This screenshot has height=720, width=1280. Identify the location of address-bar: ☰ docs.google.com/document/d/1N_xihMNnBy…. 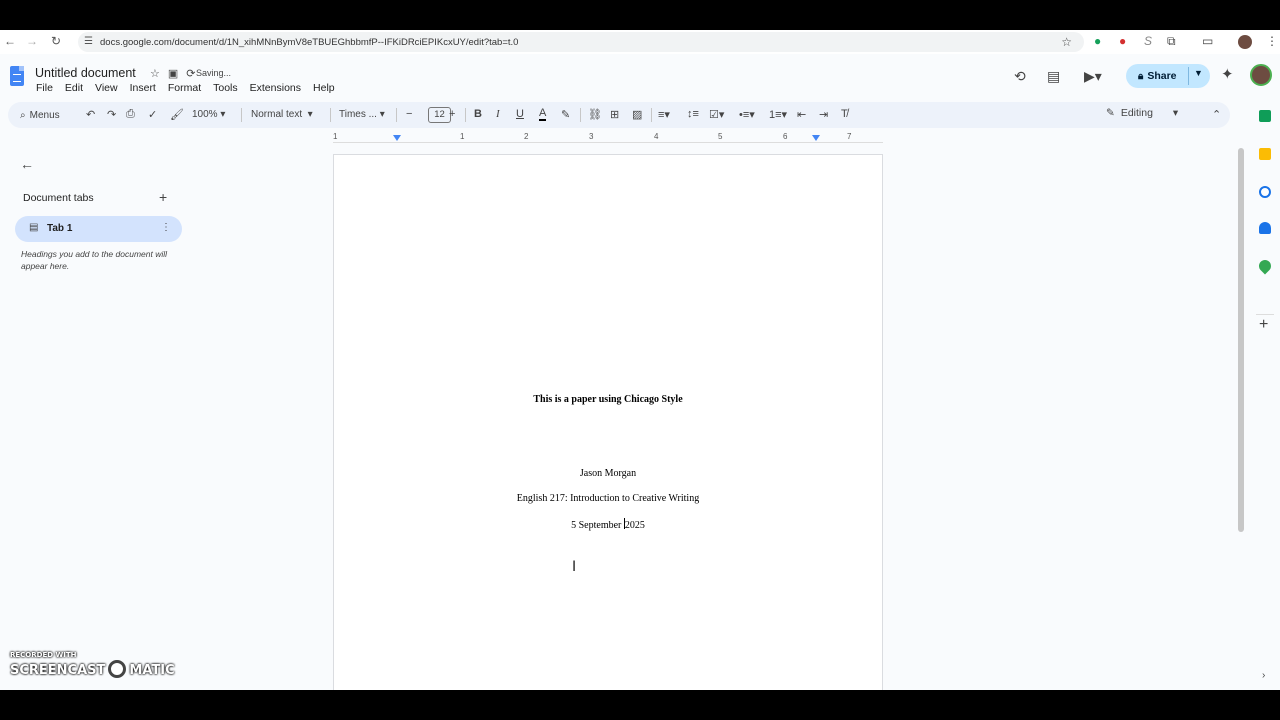
(581, 42).